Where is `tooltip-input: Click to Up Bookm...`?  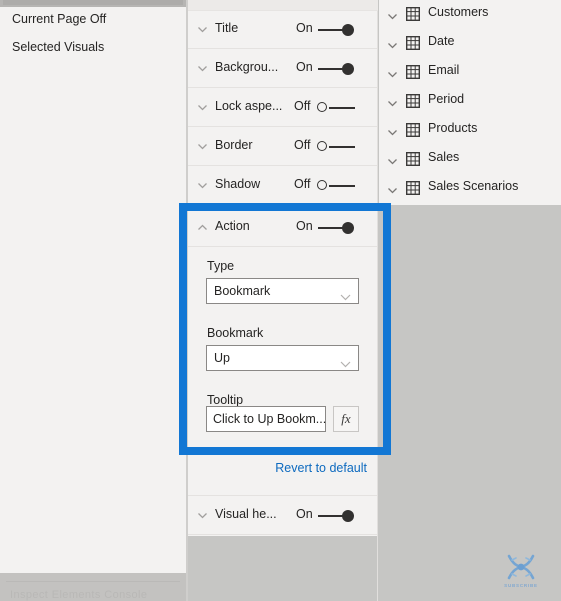 tooltip-input: Click to Up Bookm... is located at coordinates (266, 419).